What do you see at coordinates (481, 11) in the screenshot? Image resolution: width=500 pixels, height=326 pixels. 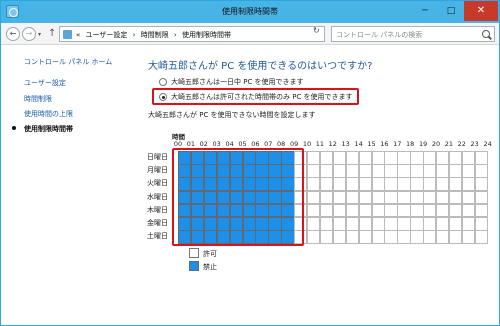 I see `close-button: ✕` at bounding box center [481, 11].